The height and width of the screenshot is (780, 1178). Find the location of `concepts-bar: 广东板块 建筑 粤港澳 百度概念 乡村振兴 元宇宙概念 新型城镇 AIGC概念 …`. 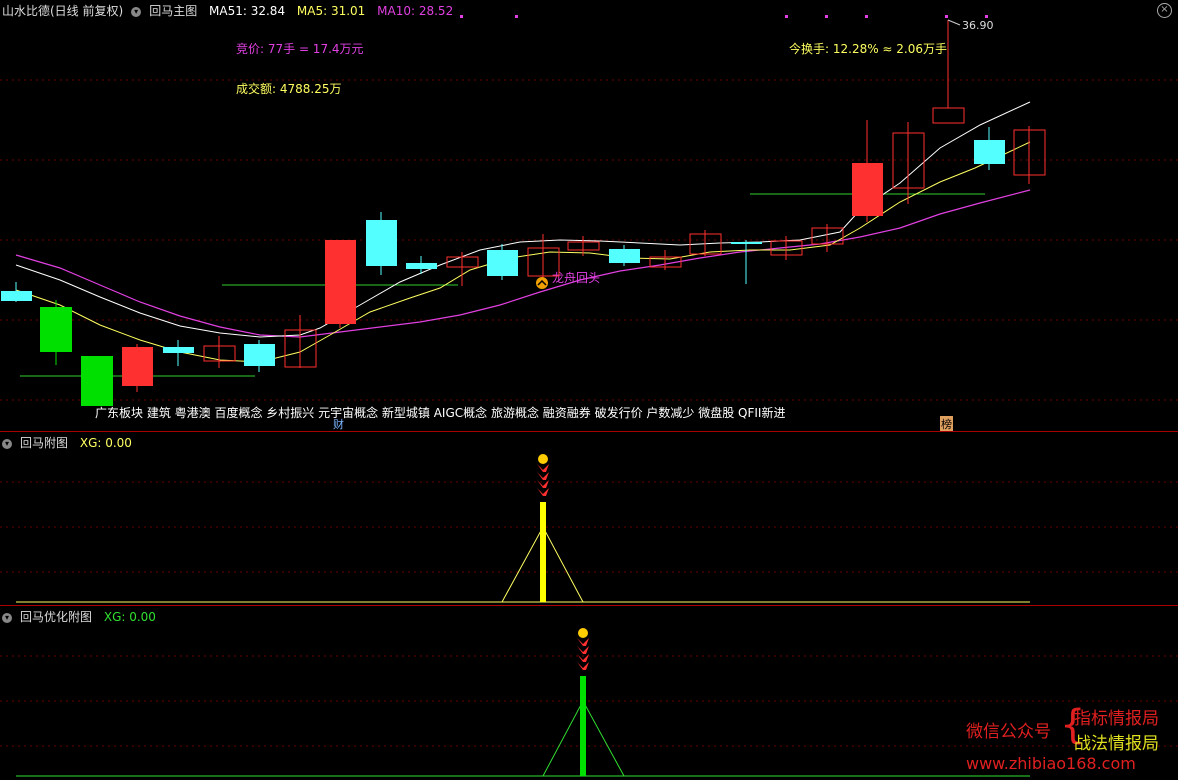

concepts-bar: 广东板块 建筑 粤港澳 百度概念 乡村振兴 元宇宙概念 新型城镇 AIGC概念 … is located at coordinates (440, 412).